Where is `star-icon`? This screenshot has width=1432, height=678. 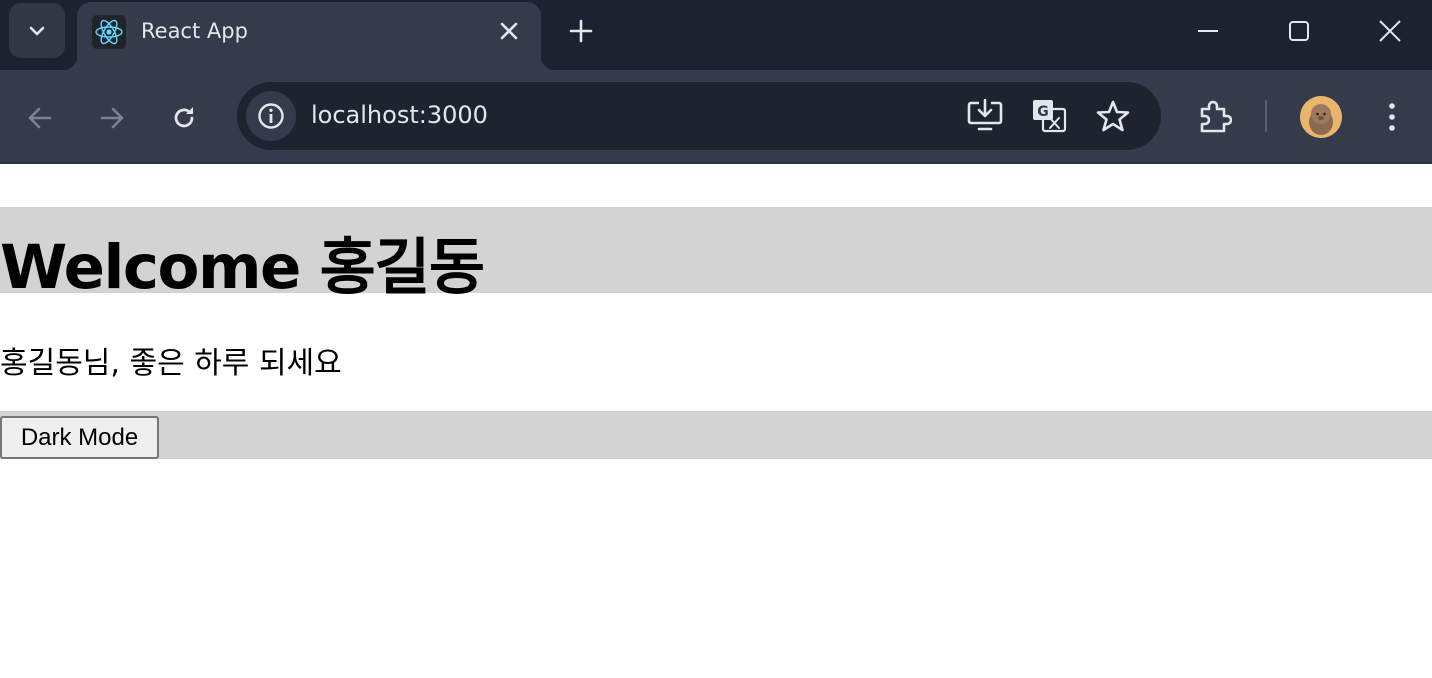 star-icon is located at coordinates (1113, 116).